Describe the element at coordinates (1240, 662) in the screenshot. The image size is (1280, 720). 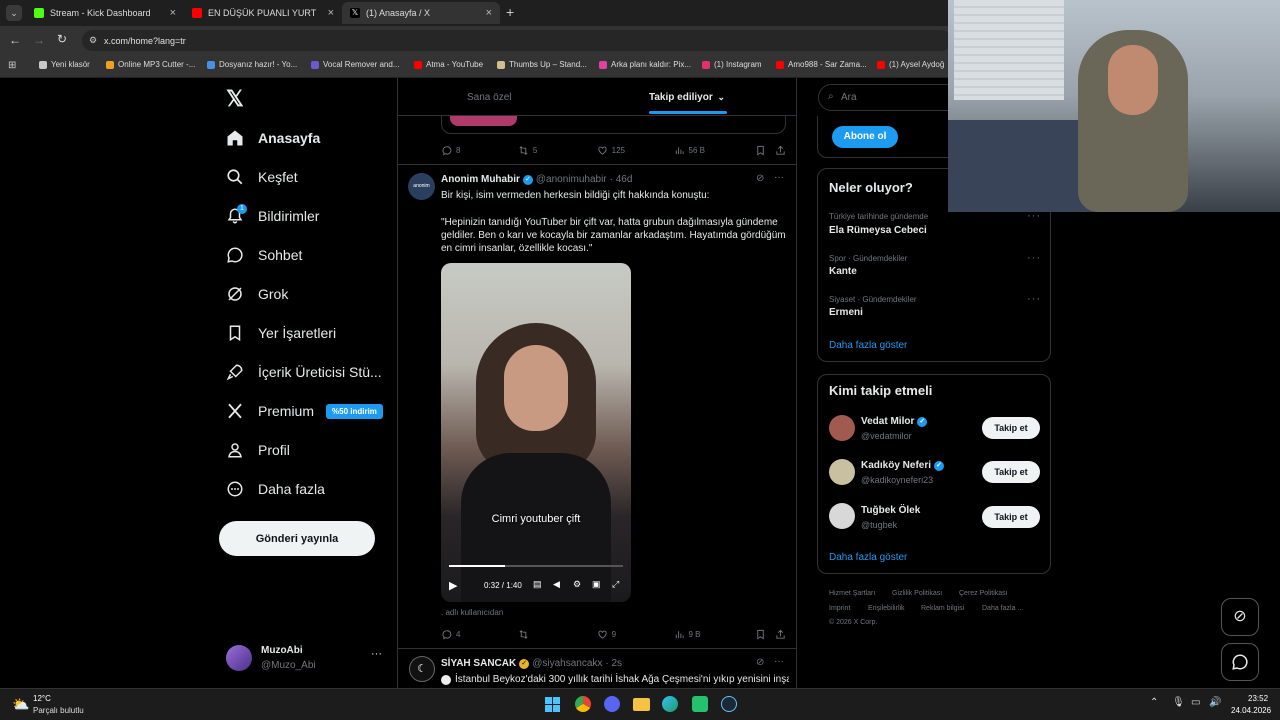
I see `messages-floating-button` at that location.